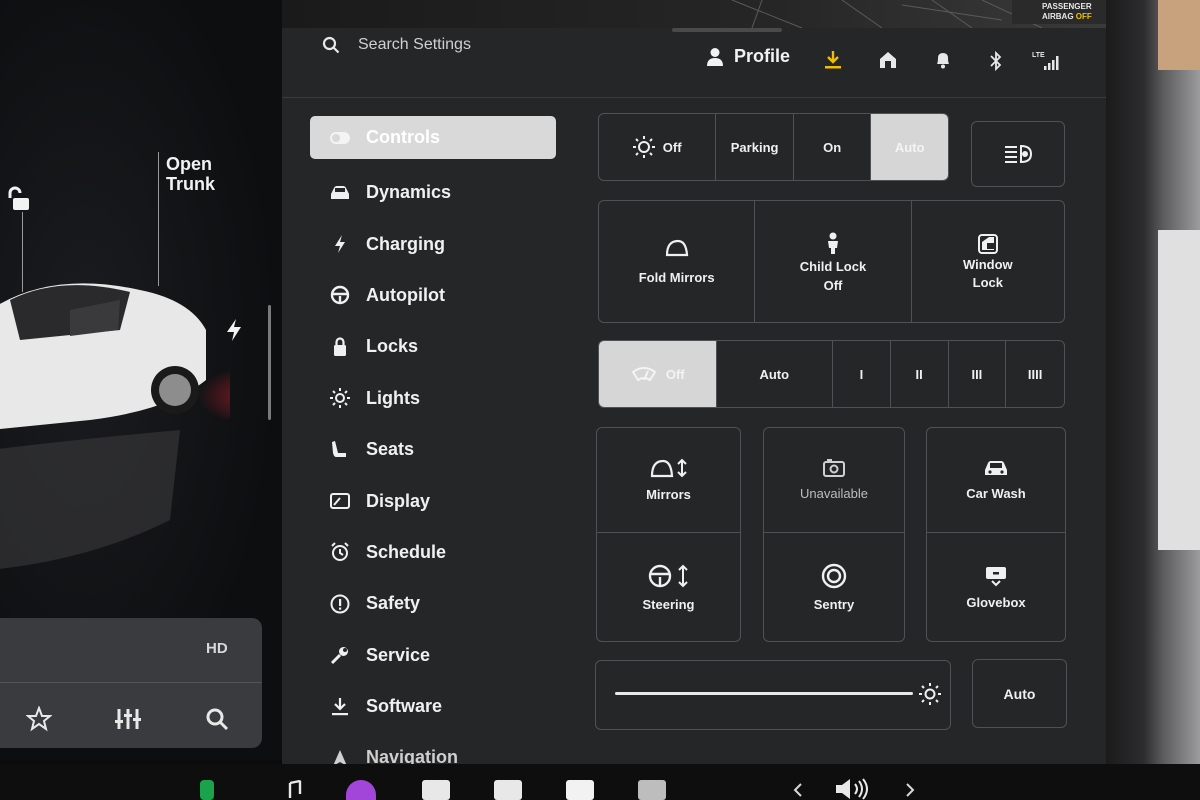  What do you see at coordinates (996, 61) in the screenshot?
I see `bluetooth-icon` at bounding box center [996, 61].